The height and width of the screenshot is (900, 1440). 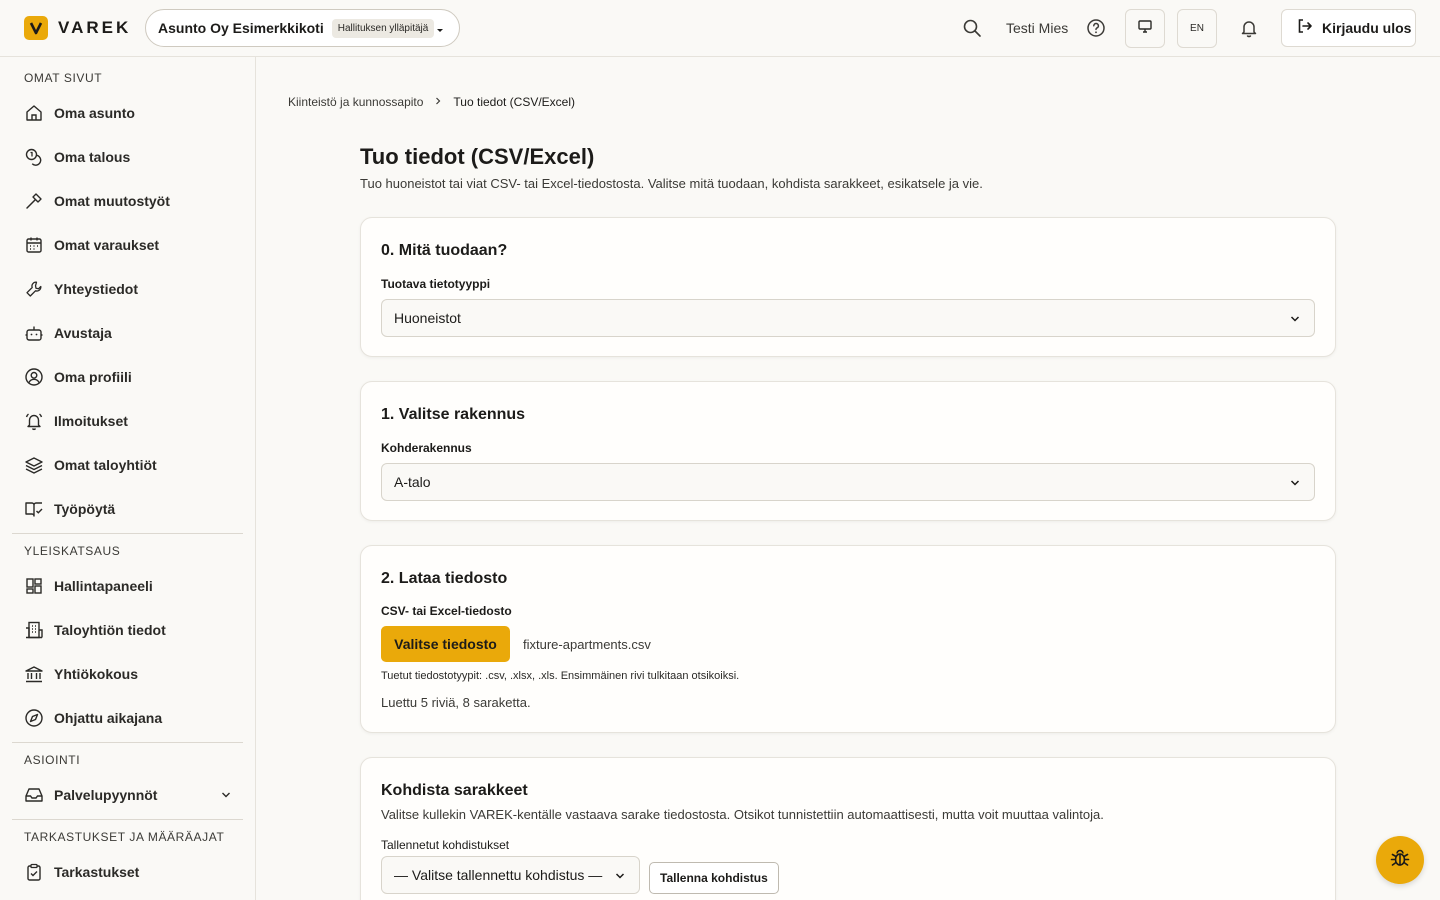 I want to click on sidebar-item-yhtiokokous: Yhtiökokous, so click(x=127, y=674).